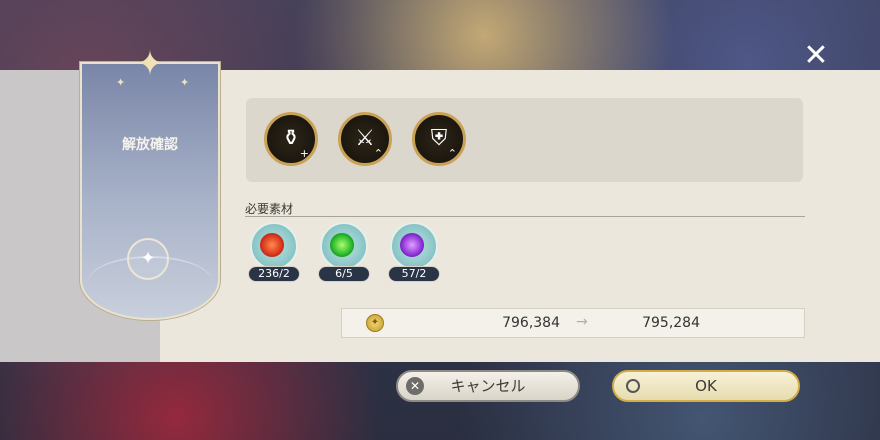 This screenshot has height=440, width=880. Describe the element at coordinates (148, 259) in the screenshot. I see `star-emblem-icon: ✦` at that location.